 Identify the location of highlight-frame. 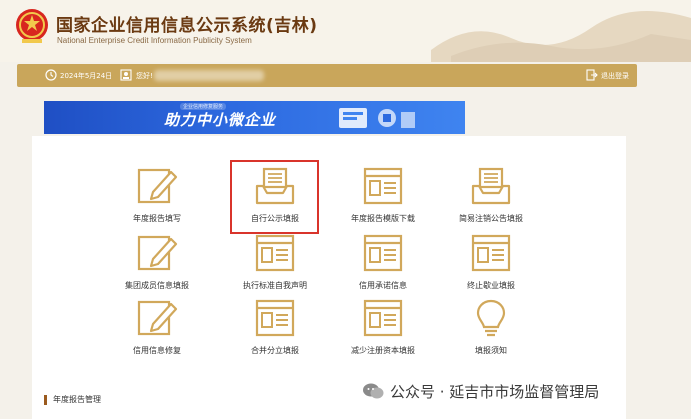
(274, 197).